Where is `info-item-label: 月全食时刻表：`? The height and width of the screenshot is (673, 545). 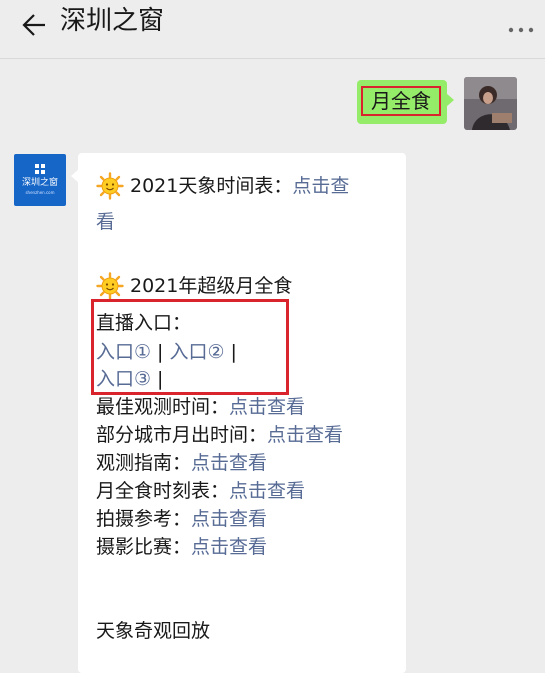
info-item-label: 月全食时刻表： is located at coordinates (163, 491).